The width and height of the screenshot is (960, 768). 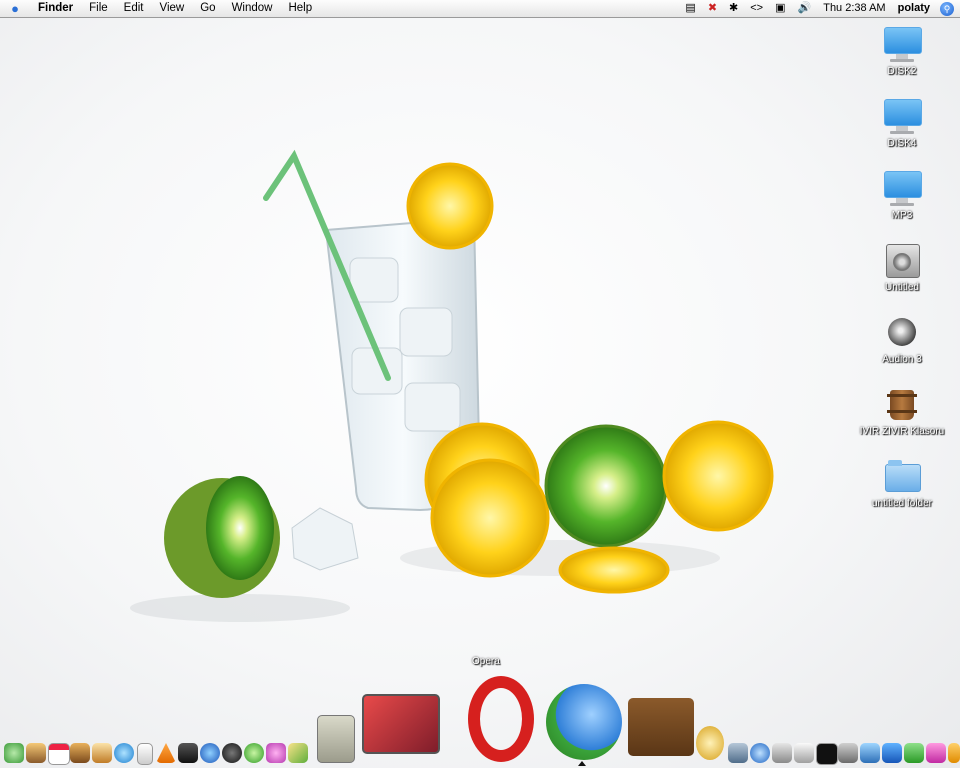 What do you see at coordinates (15, 8) in the screenshot?
I see `apple-menu-icon: ●` at bounding box center [15, 8].